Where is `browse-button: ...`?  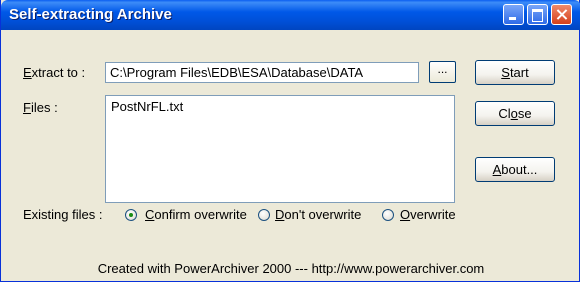 browse-button: ... is located at coordinates (442, 72).